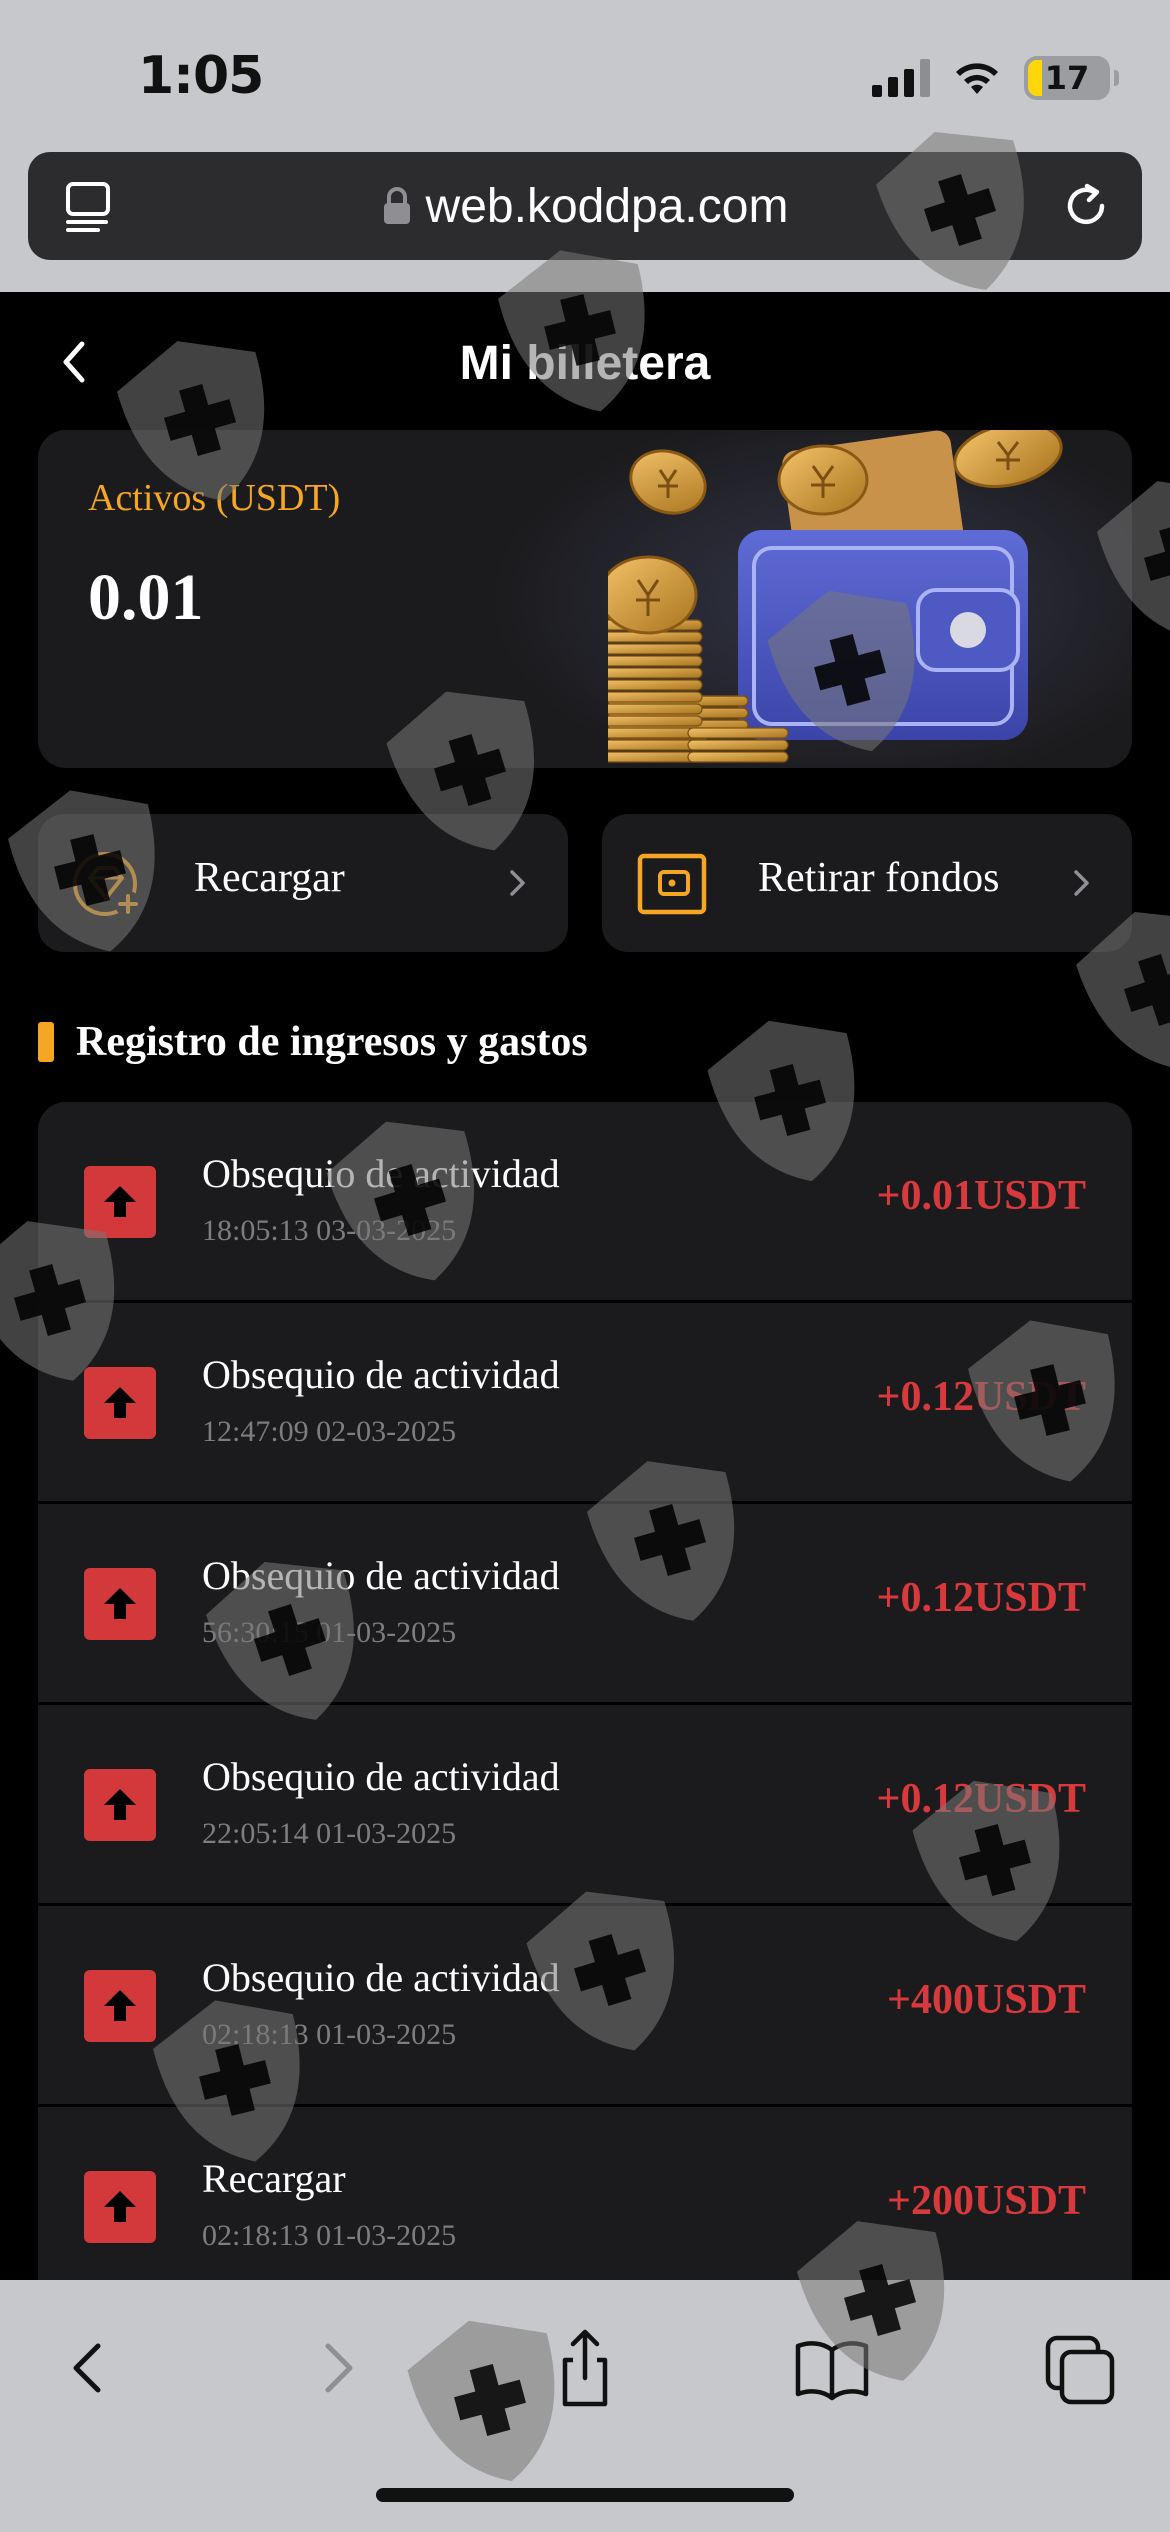  What do you see at coordinates (396, 205) in the screenshot?
I see `lock-icon` at bounding box center [396, 205].